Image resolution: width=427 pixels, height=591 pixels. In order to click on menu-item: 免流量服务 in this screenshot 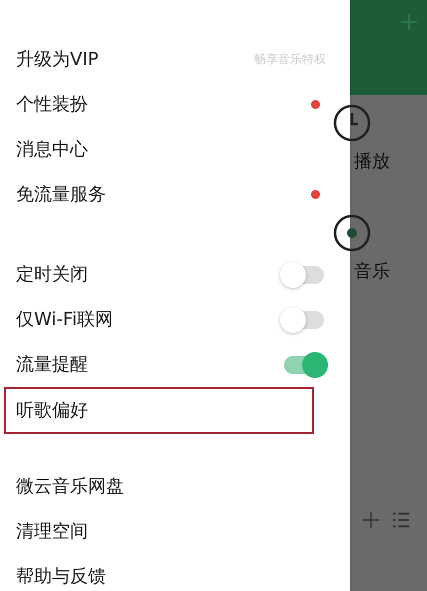, I will do `click(61, 194)`.